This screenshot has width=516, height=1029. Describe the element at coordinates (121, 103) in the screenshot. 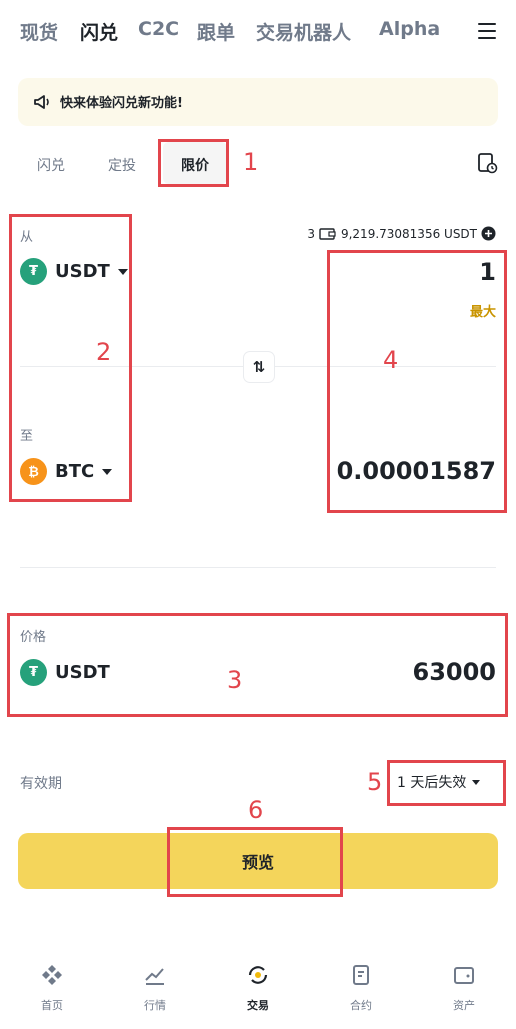

I see `announcement-text: 快来体验闪兑新功能!` at that location.